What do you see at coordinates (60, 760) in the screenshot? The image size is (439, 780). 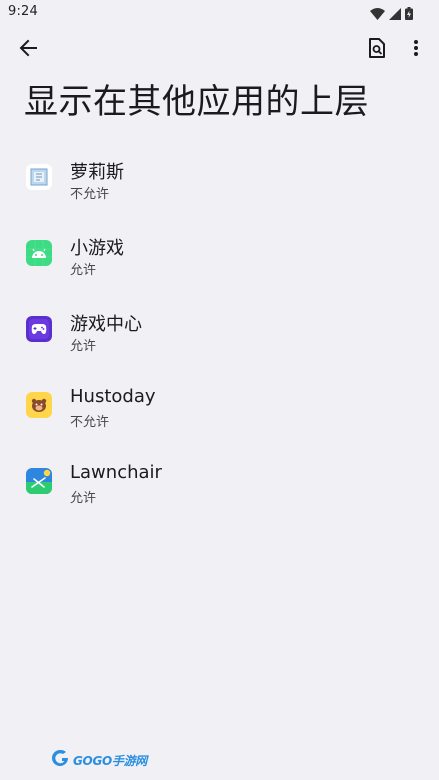 I see `watermark-logo-icon` at bounding box center [60, 760].